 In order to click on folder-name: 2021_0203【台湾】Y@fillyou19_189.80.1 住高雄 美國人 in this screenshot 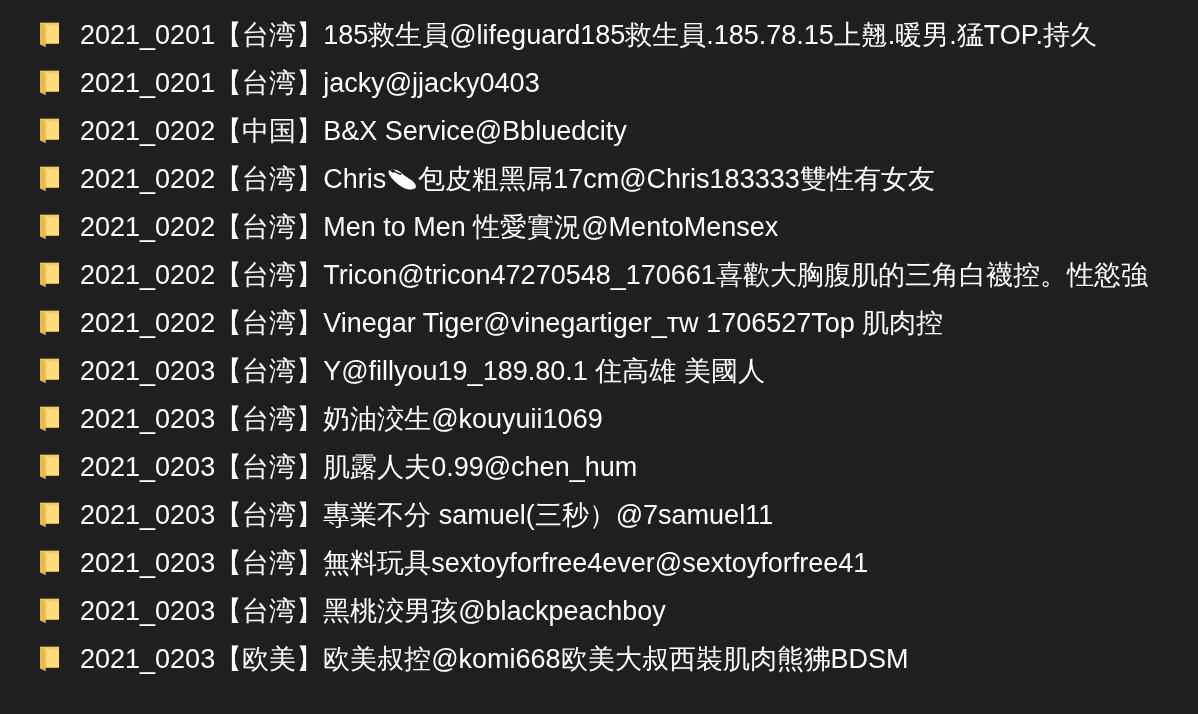, I will do `click(422, 371)`.